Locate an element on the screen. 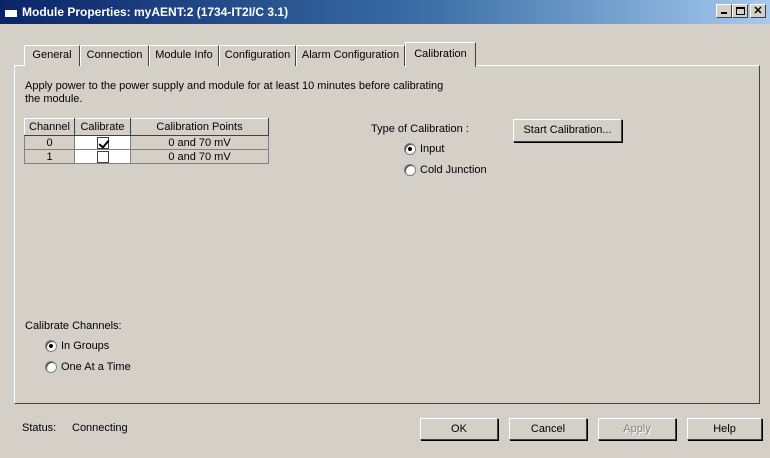 This screenshot has height=458, width=770. channel-cell: 0 is located at coordinates (49, 142).